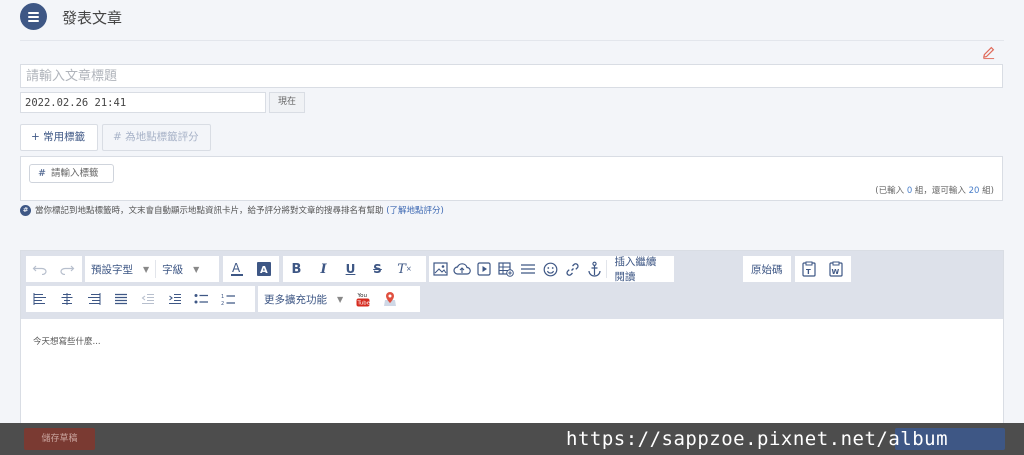 Image resolution: width=1024 pixels, height=455 pixels. Describe the element at coordinates (42, 173) in the screenshot. I see `hash-icon: #` at that location.